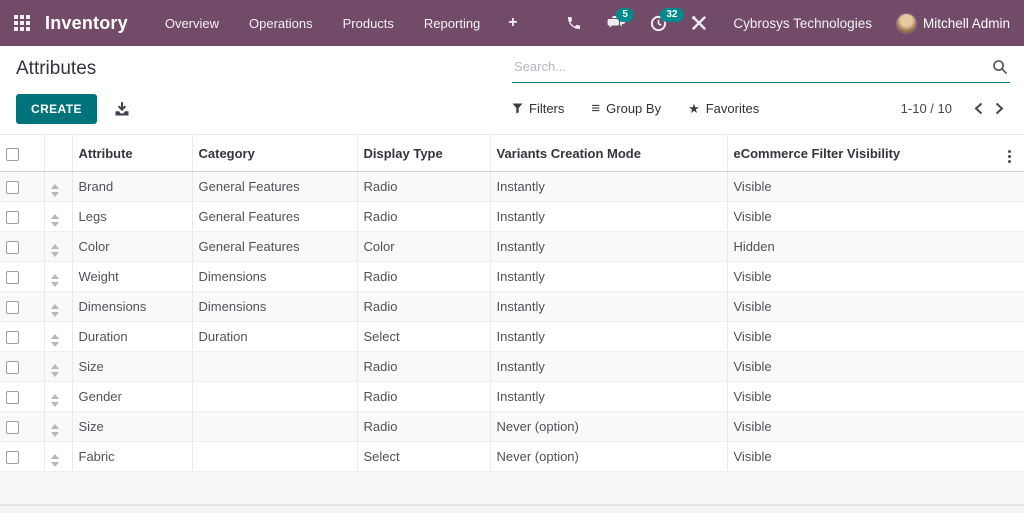 This screenshot has height=513, width=1024. I want to click on favorites-button: ★ Favorites, so click(723, 108).